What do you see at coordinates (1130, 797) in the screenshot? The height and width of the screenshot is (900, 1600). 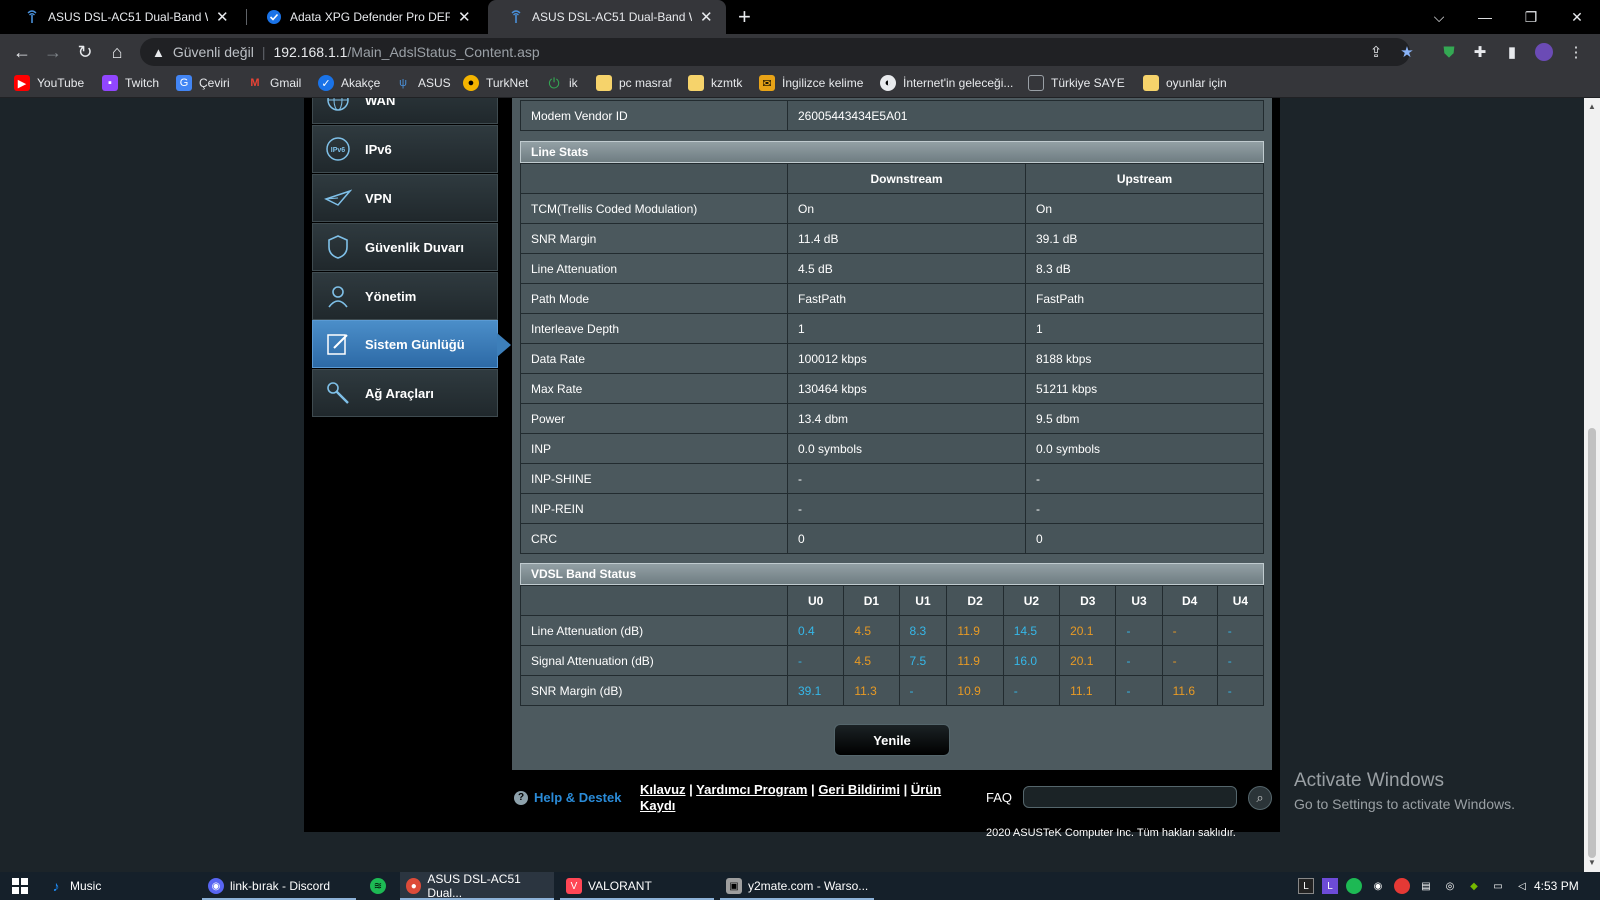 I see `faq-search-input` at bounding box center [1130, 797].